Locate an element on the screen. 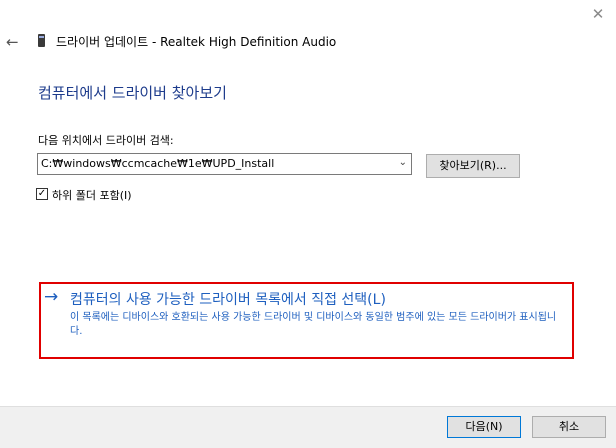  include-subfolders-label: 하위 폴더 포함(I) is located at coordinates (92, 195).